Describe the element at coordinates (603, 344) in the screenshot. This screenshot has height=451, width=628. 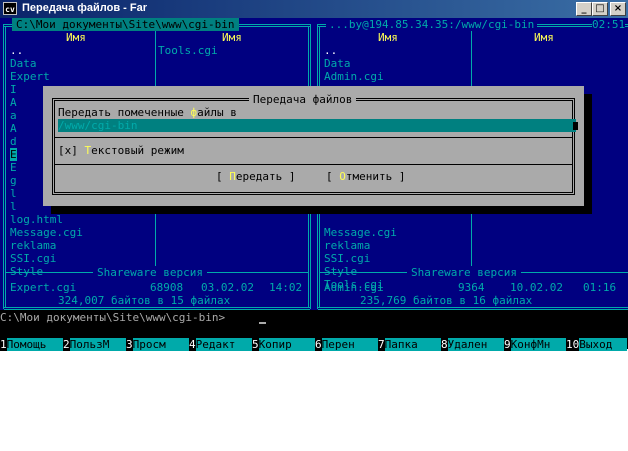
I see `key-label: Выход` at that location.